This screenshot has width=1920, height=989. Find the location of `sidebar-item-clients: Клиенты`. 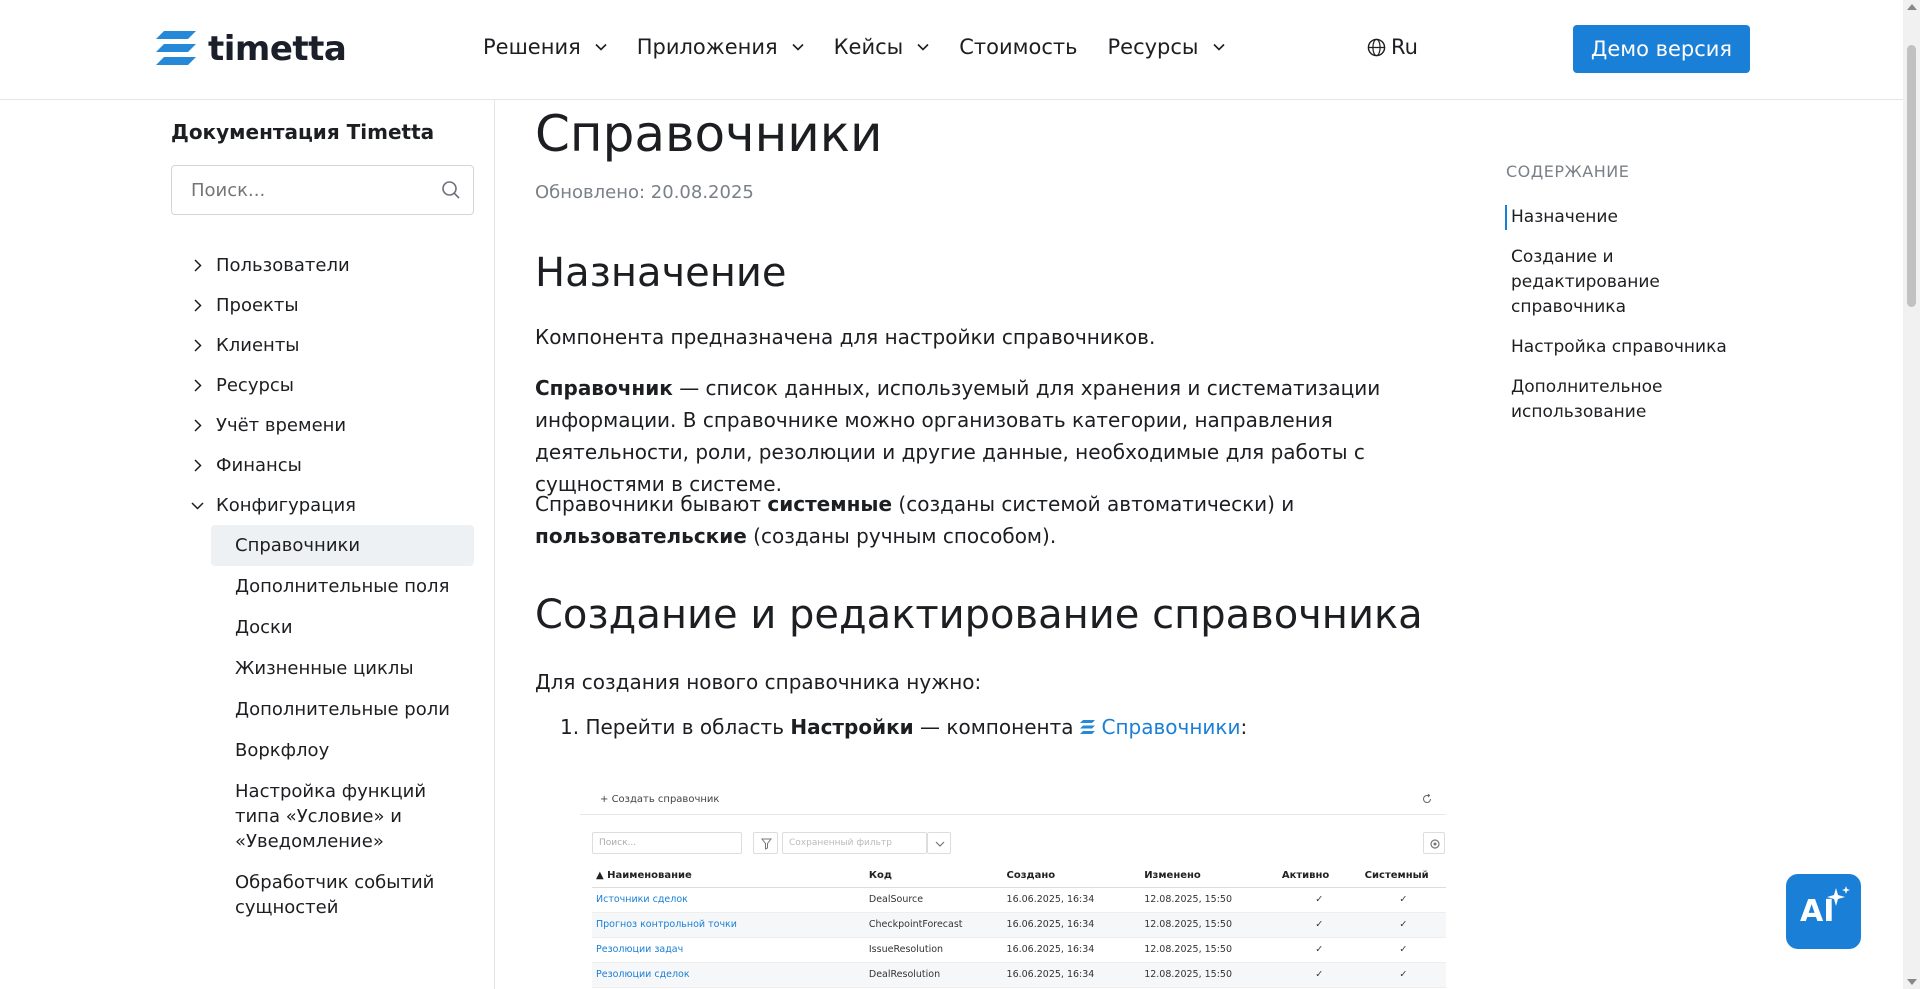

sidebar-item-clients: Клиенты is located at coordinates (332, 345).